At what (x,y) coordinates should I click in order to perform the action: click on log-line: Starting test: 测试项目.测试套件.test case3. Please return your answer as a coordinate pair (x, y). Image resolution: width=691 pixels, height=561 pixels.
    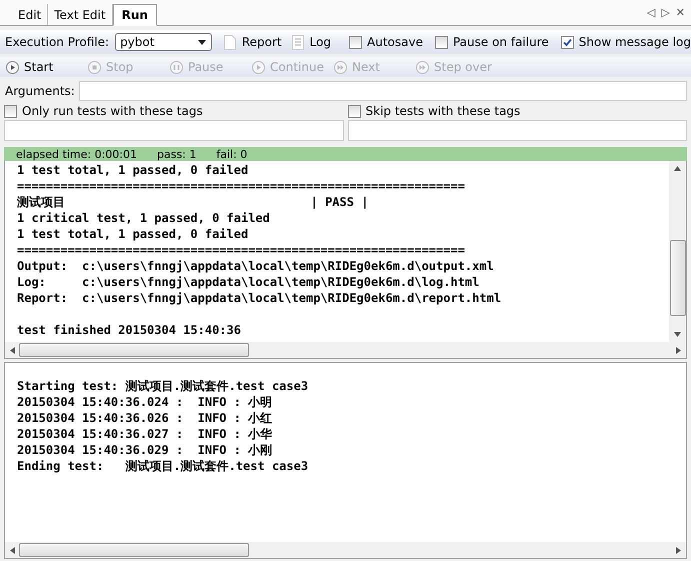
    Looking at the image, I should click on (162, 386).